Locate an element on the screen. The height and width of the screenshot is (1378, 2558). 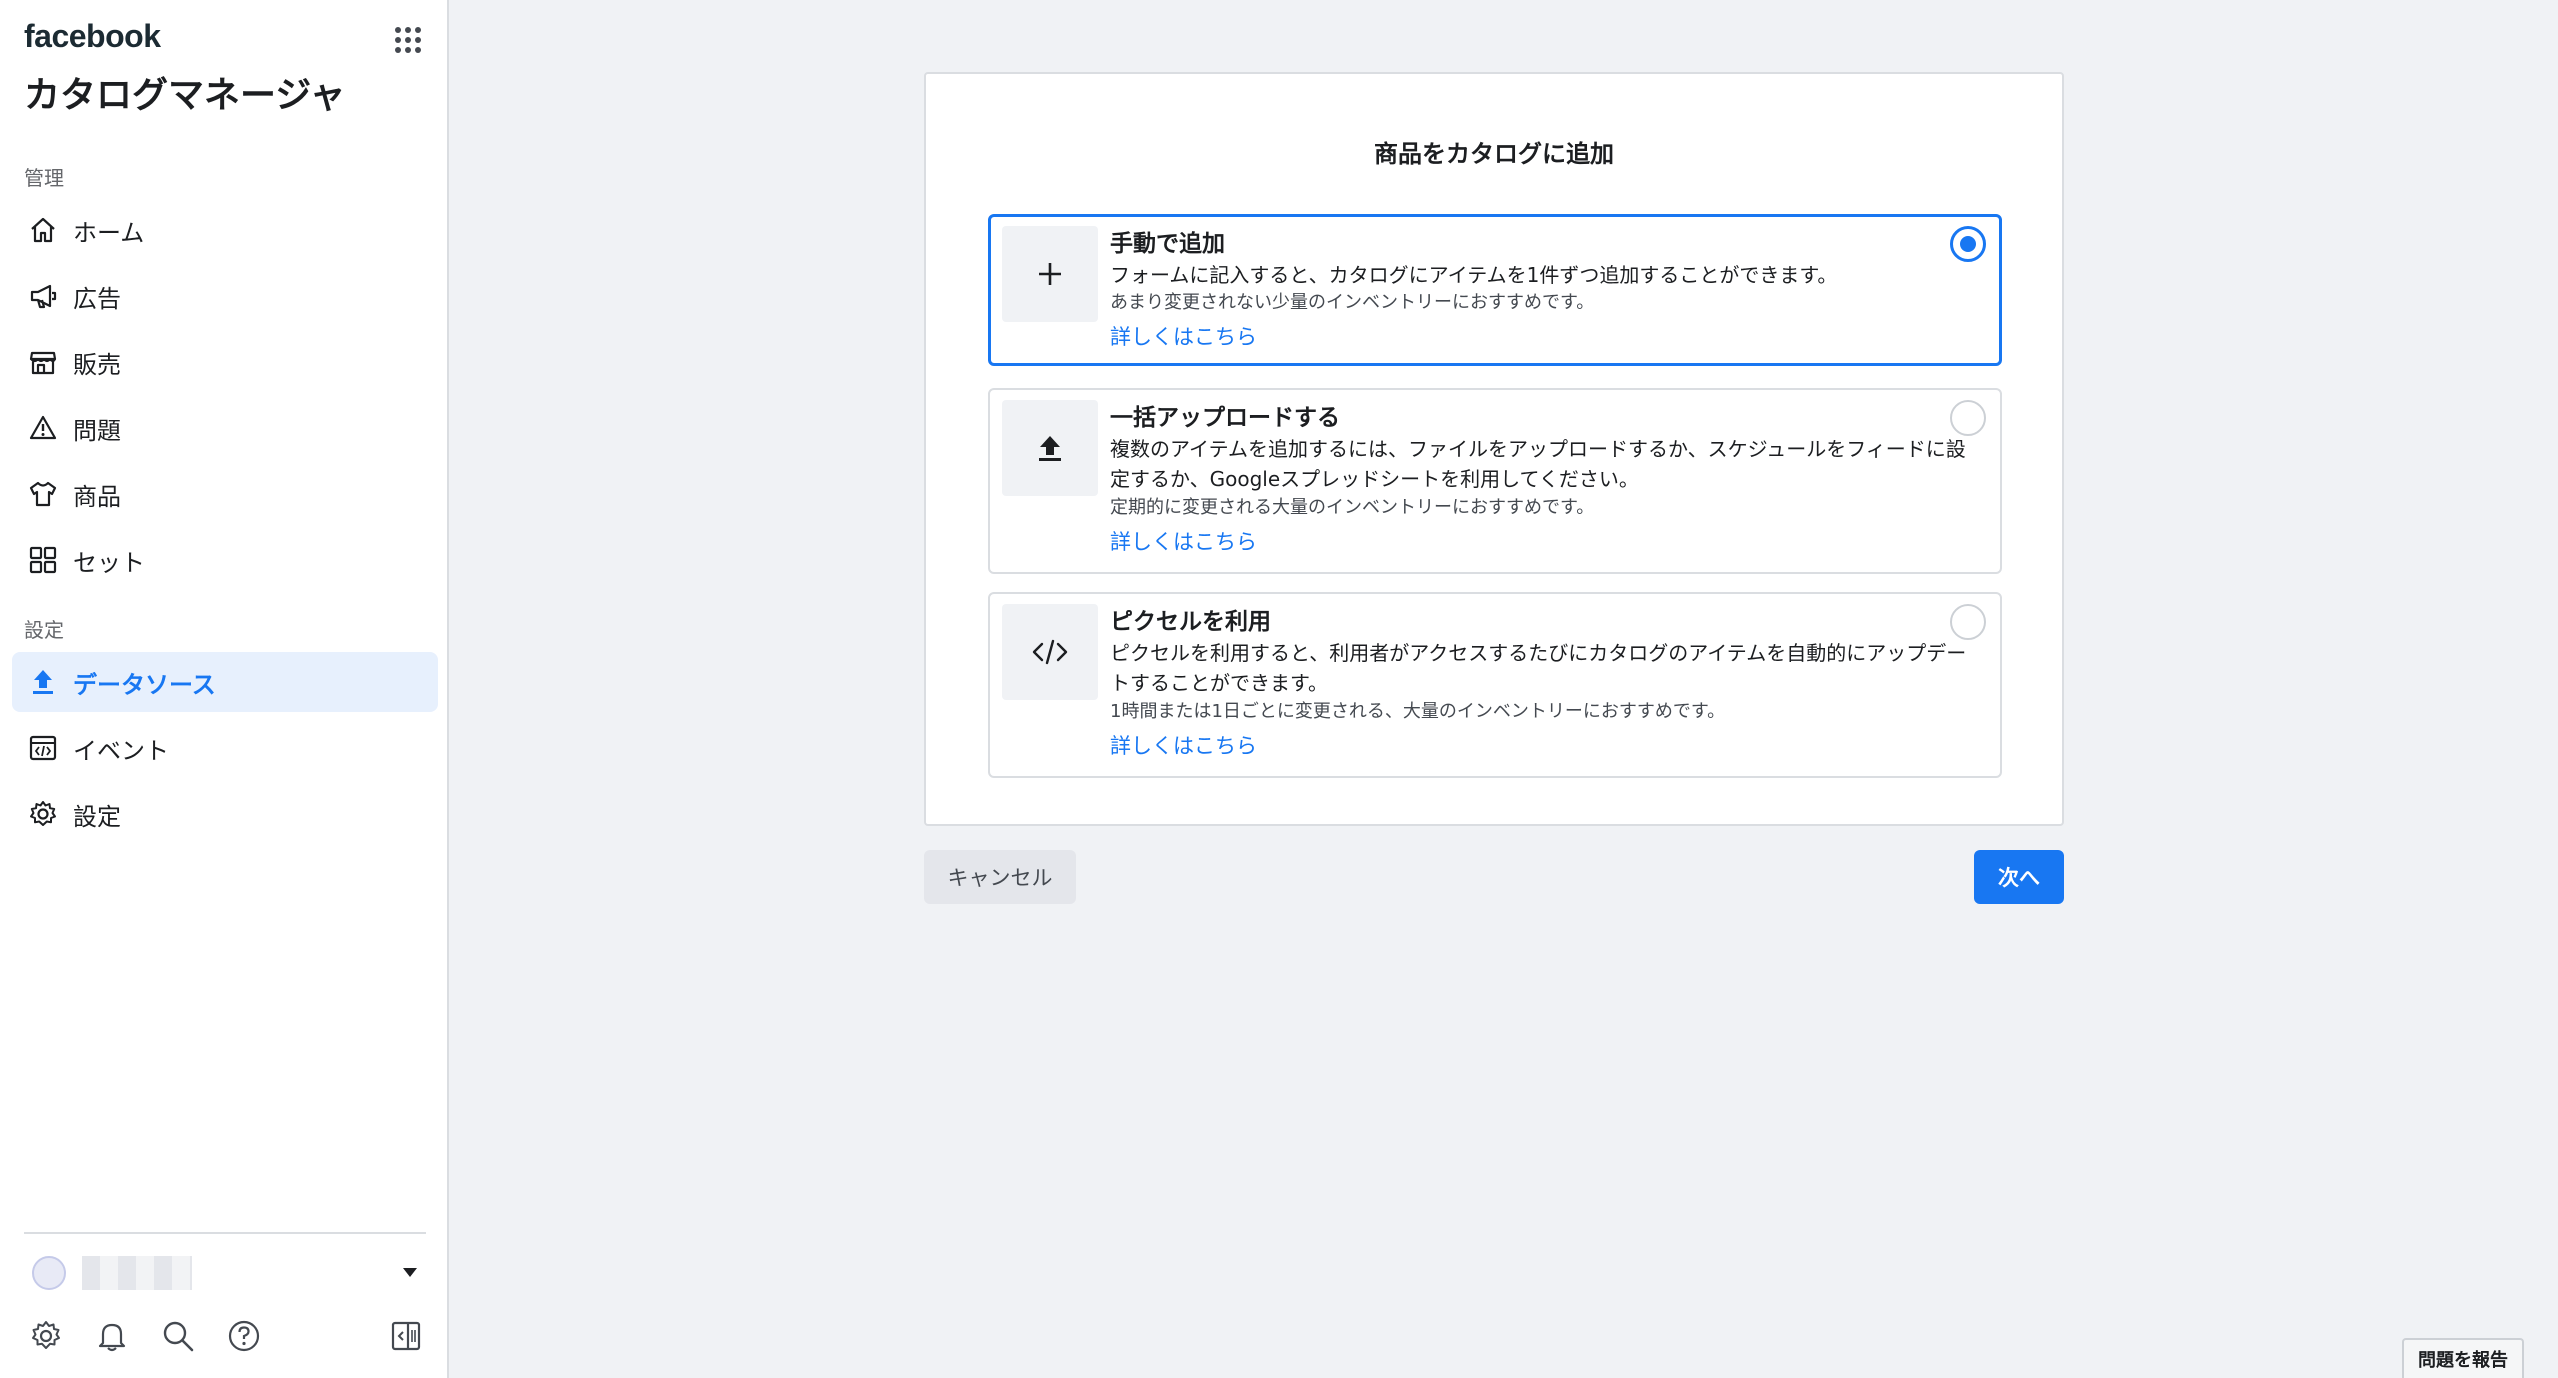
grid-icon is located at coordinates (43, 560).